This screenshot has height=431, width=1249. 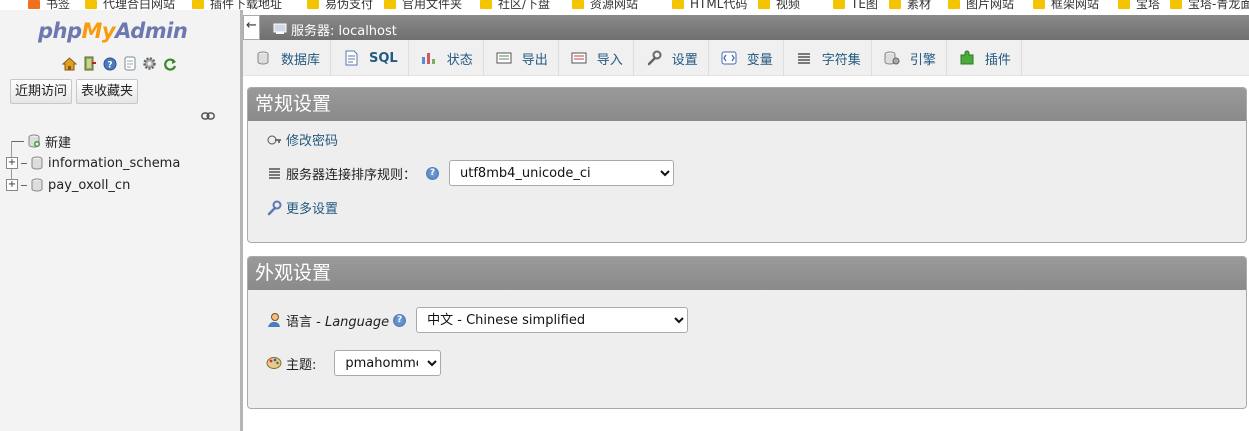 What do you see at coordinates (855, 5) in the screenshot?
I see `bookmark-item: TE图` at bounding box center [855, 5].